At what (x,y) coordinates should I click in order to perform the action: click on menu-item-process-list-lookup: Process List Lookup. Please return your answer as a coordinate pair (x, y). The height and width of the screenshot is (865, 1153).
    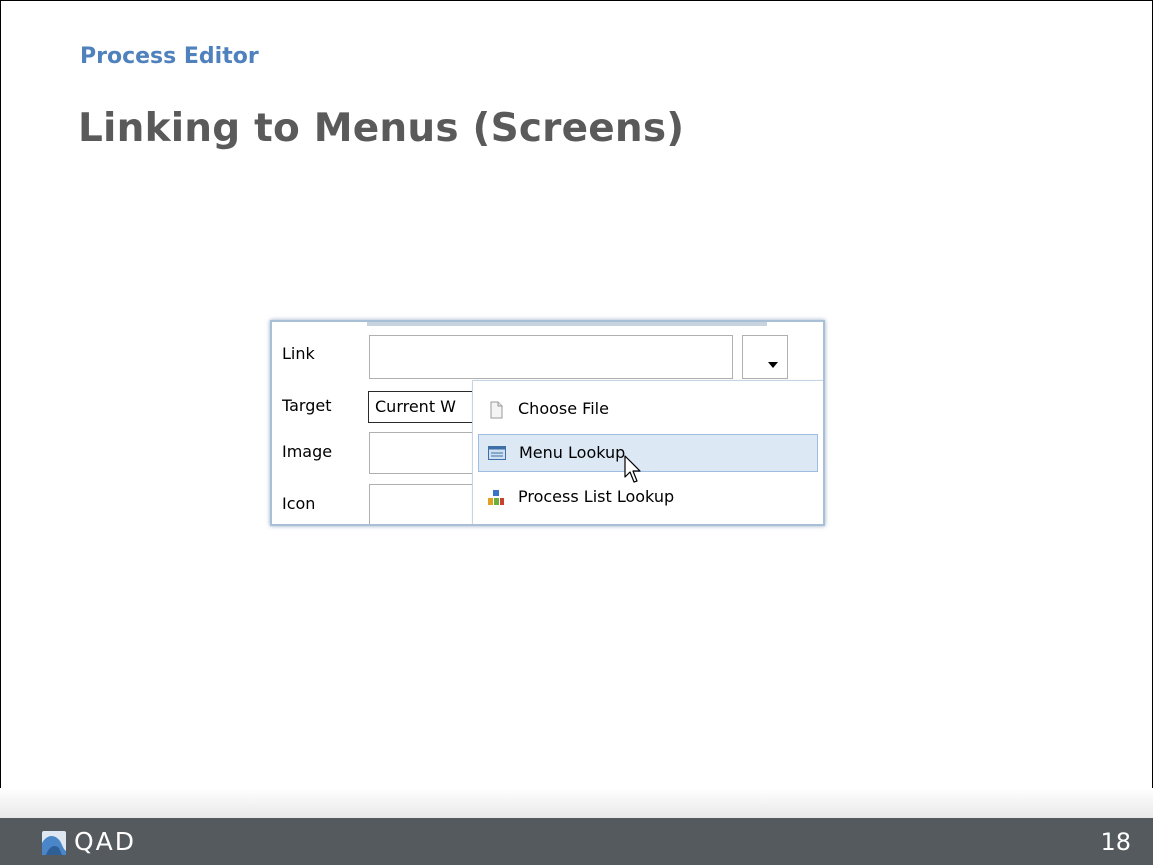
    Looking at the image, I should click on (648, 498).